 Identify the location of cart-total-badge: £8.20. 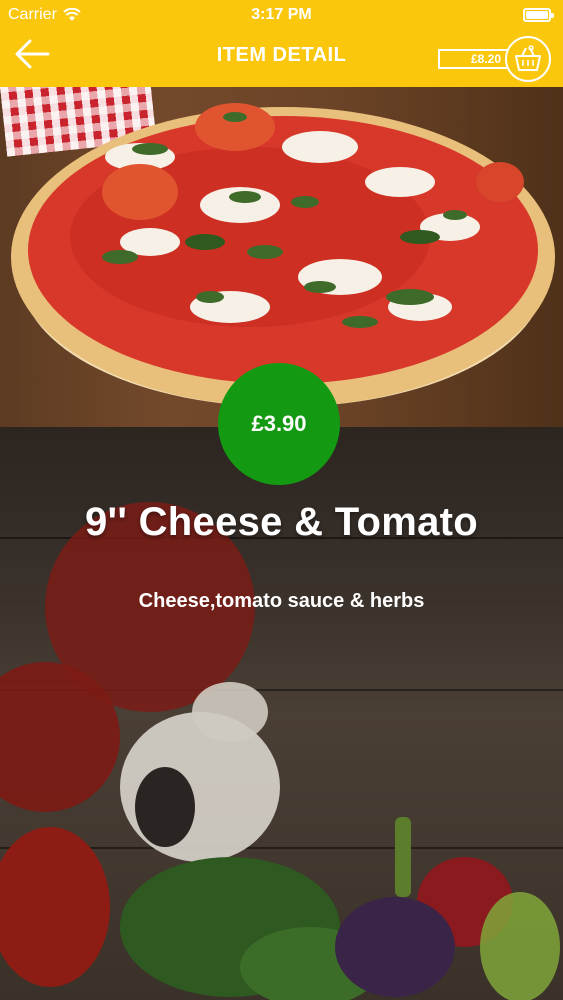
(474, 59).